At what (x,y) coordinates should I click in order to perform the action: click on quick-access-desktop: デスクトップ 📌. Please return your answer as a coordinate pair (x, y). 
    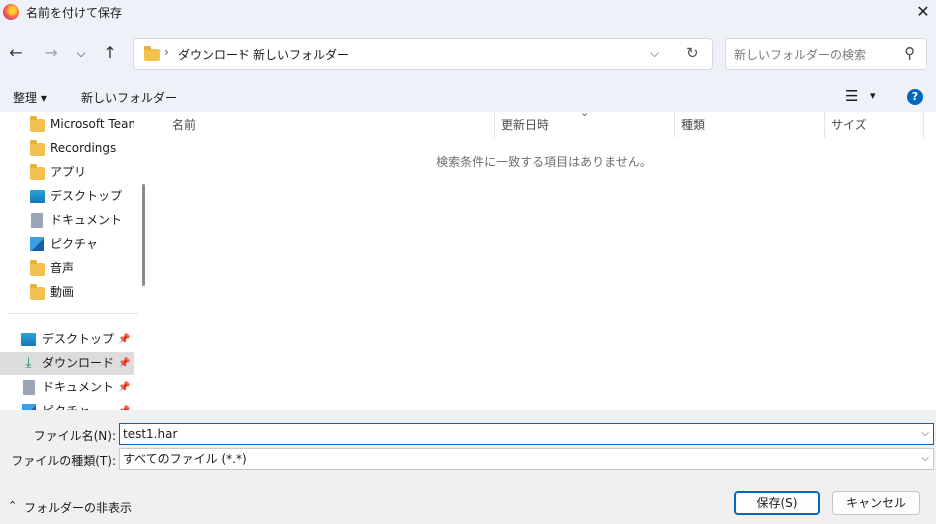
    Looking at the image, I should click on (67, 339).